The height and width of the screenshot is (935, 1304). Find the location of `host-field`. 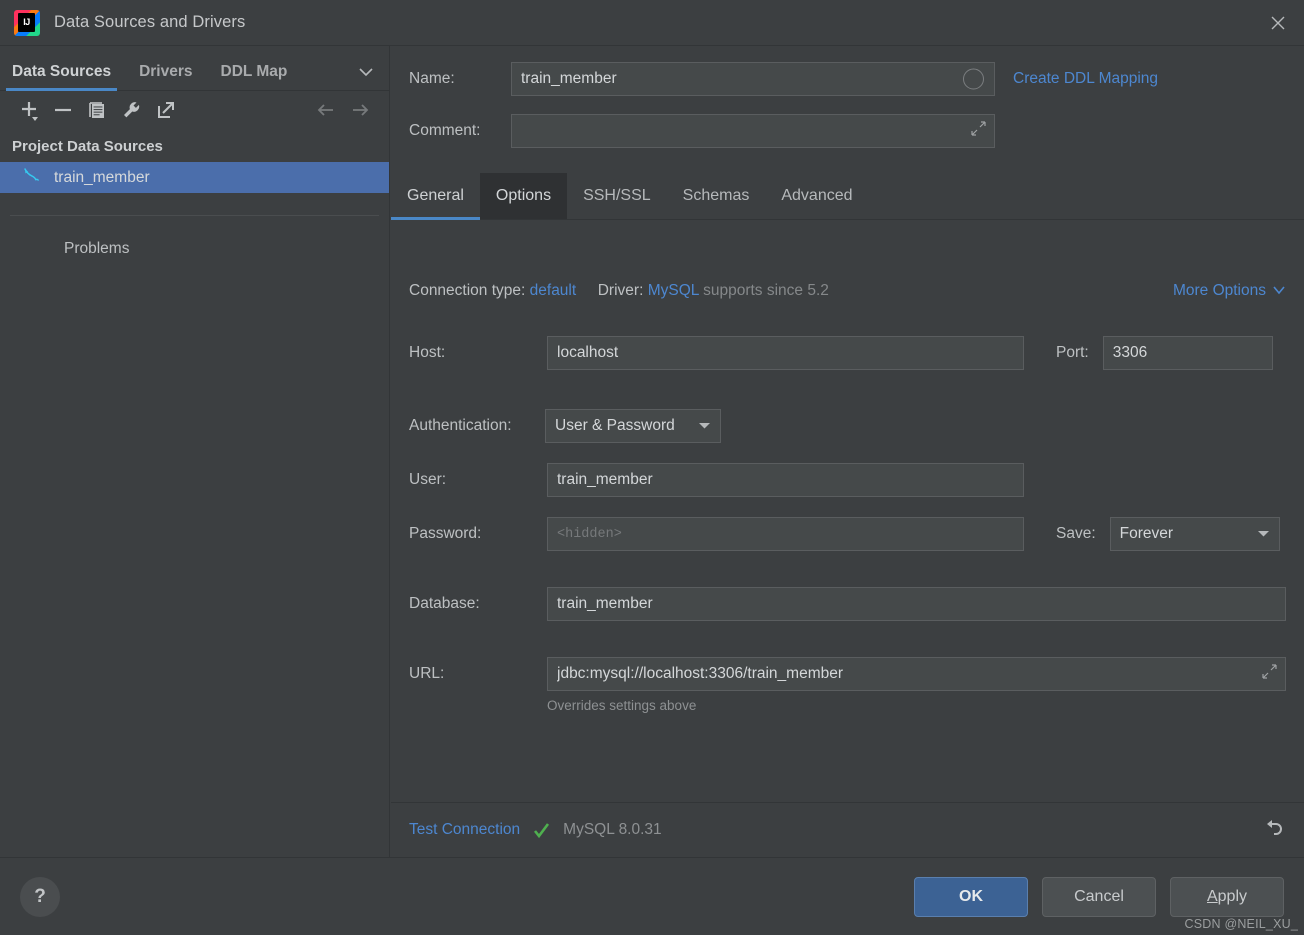

host-field is located at coordinates (785, 353).